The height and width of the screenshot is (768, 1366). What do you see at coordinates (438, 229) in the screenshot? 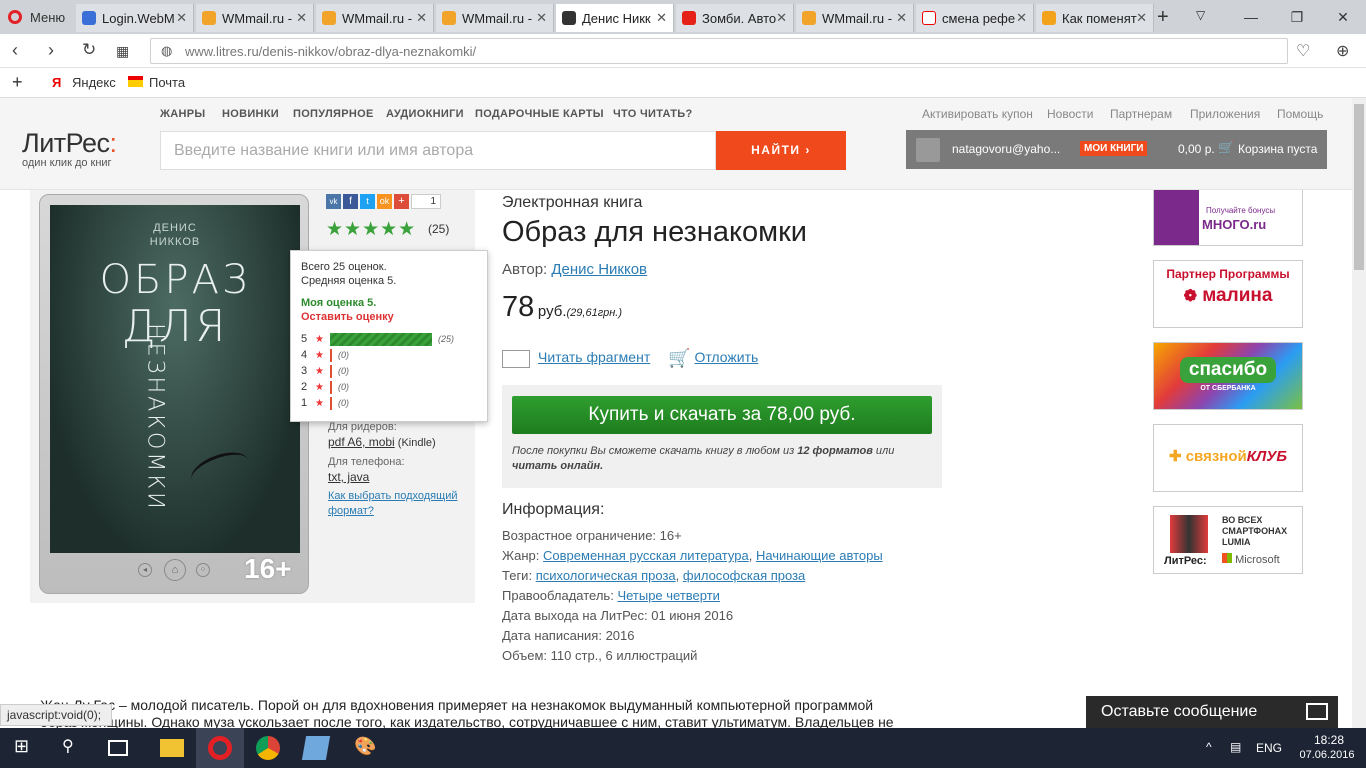
I see `rating-count: (25)` at bounding box center [438, 229].